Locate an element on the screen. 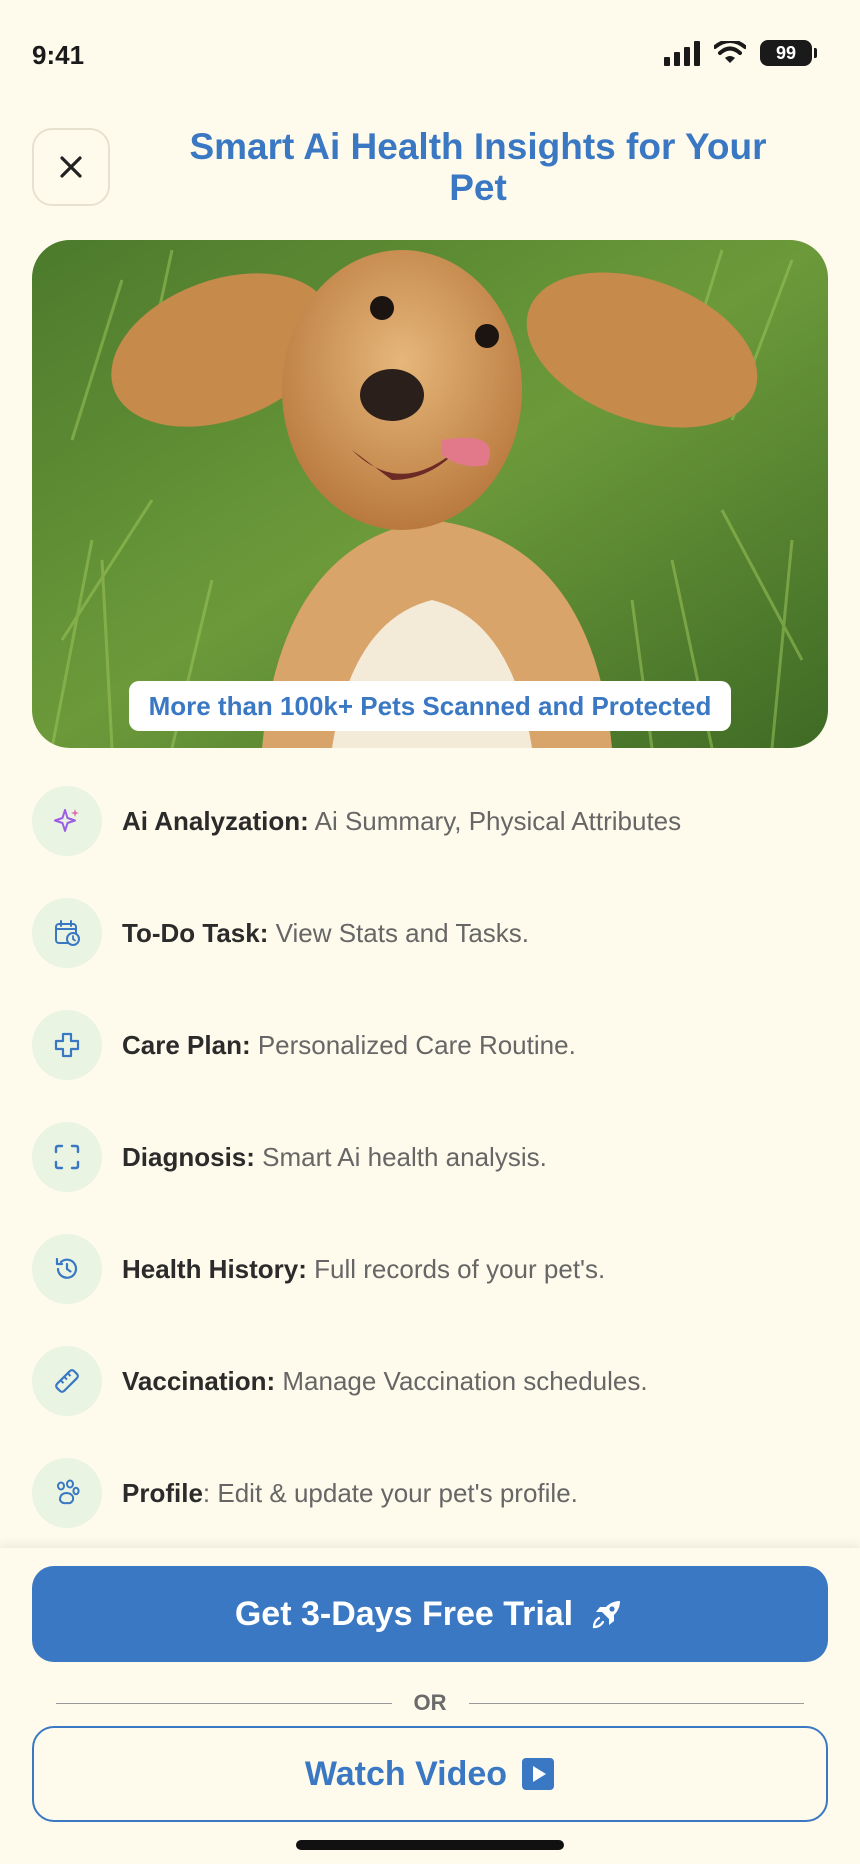  wifi-icon is located at coordinates (730, 52).